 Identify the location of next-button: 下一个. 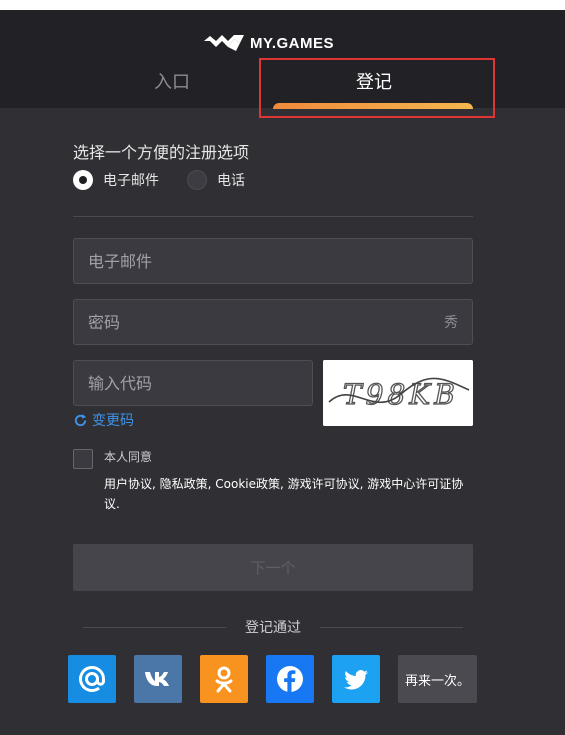
(273, 567).